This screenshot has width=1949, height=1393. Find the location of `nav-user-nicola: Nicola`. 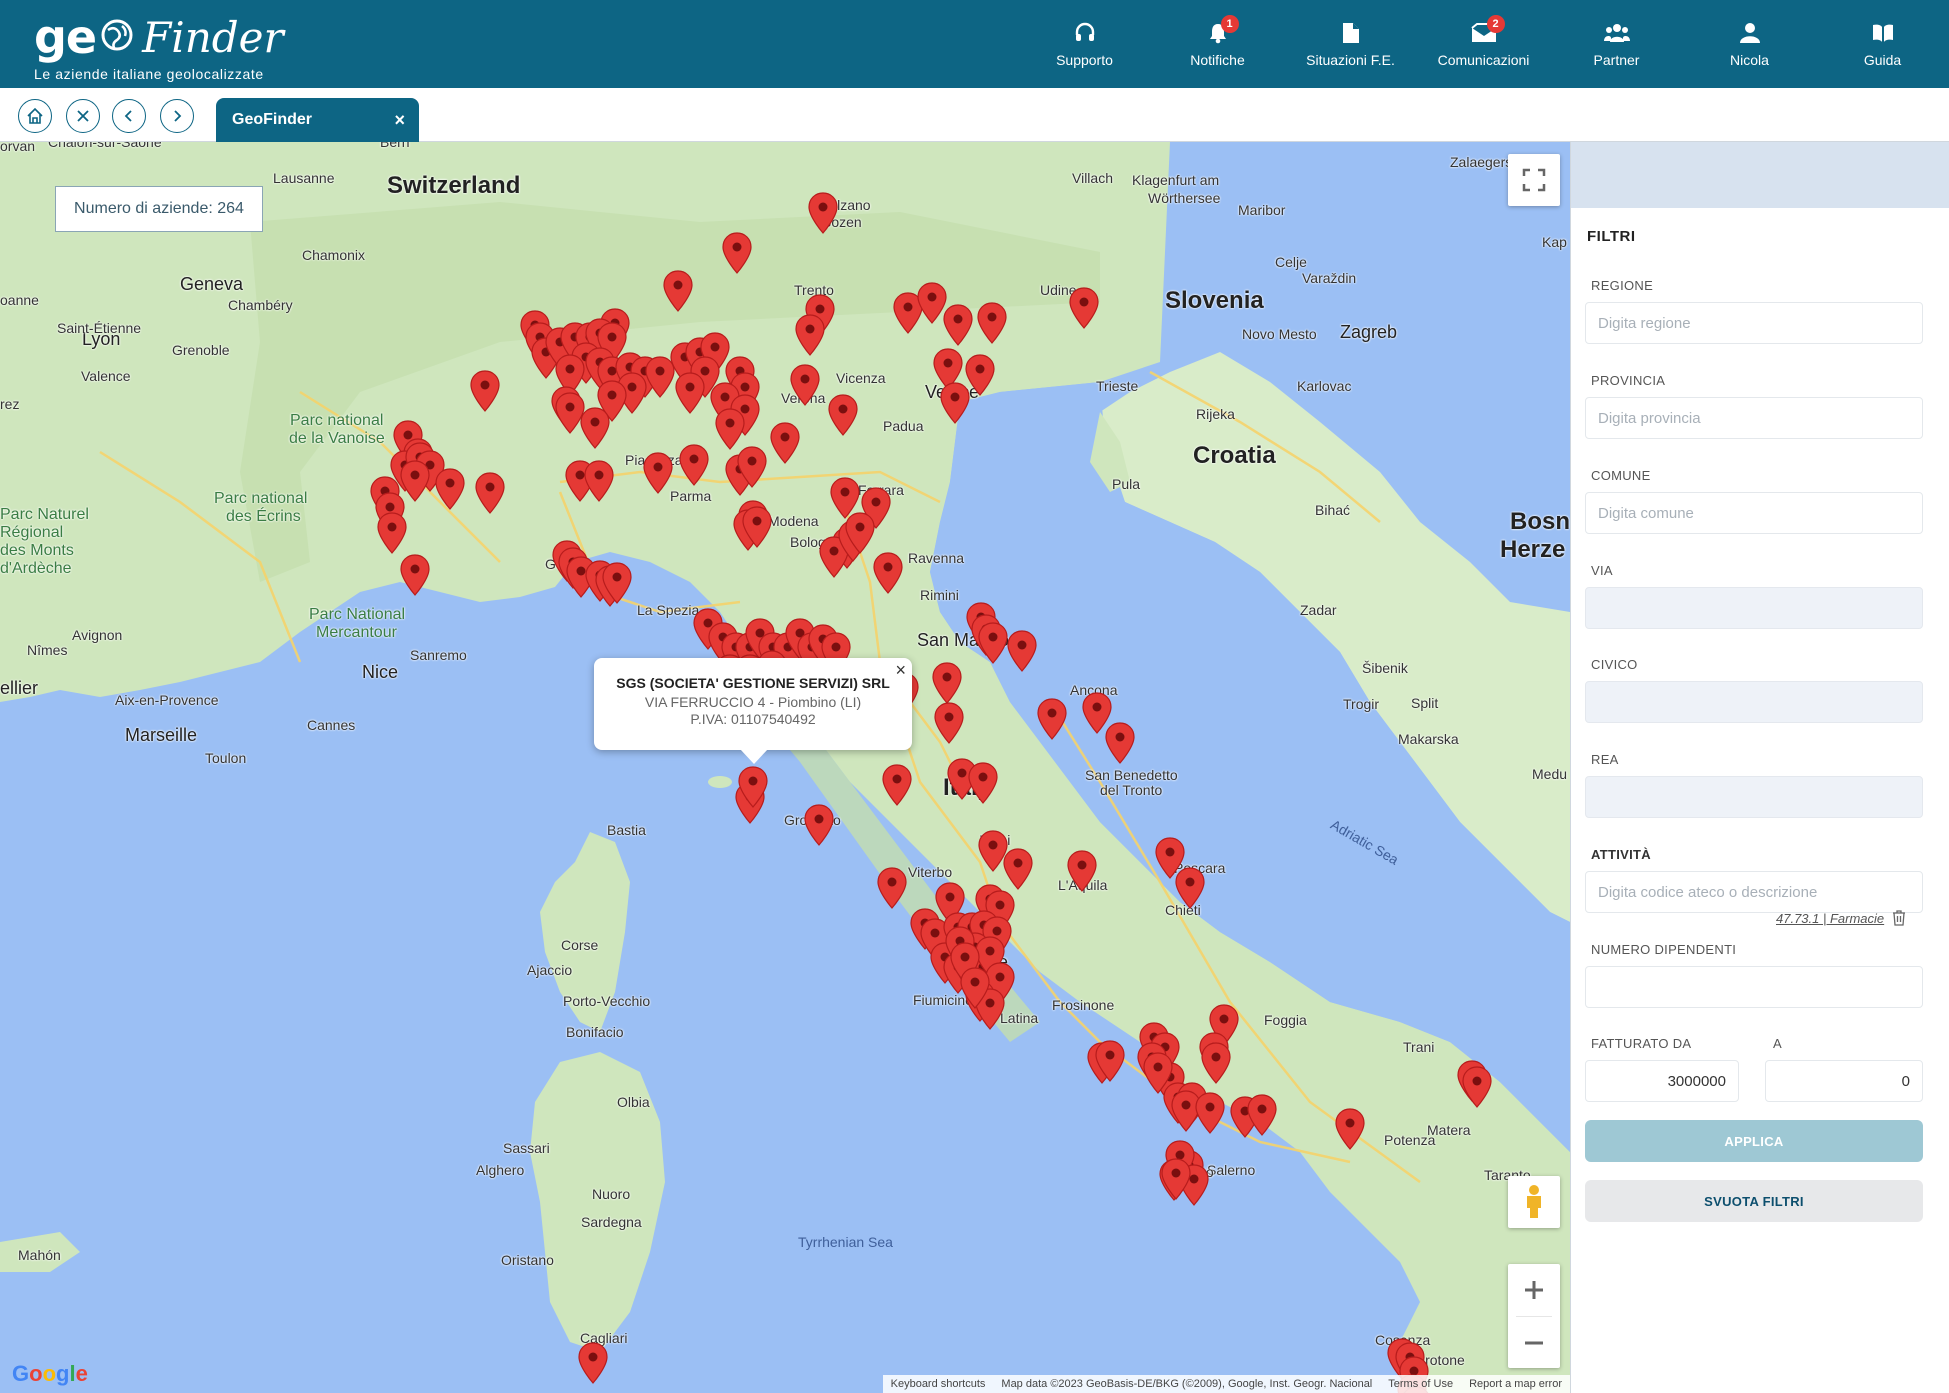

nav-user-nicola: Nicola is located at coordinates (1749, 44).